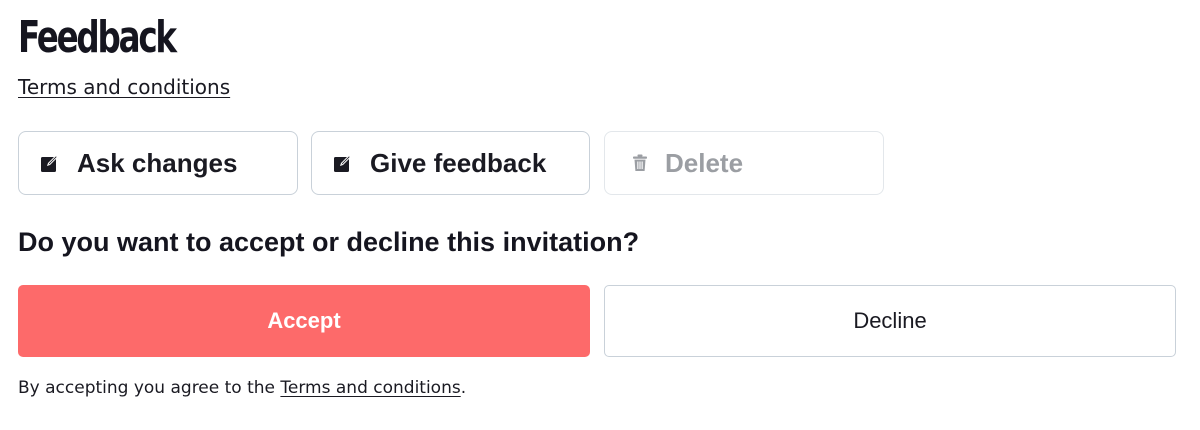 This screenshot has width=1200, height=430. What do you see at coordinates (124, 87) in the screenshot?
I see `terms-link: Terms and conditions` at bounding box center [124, 87].